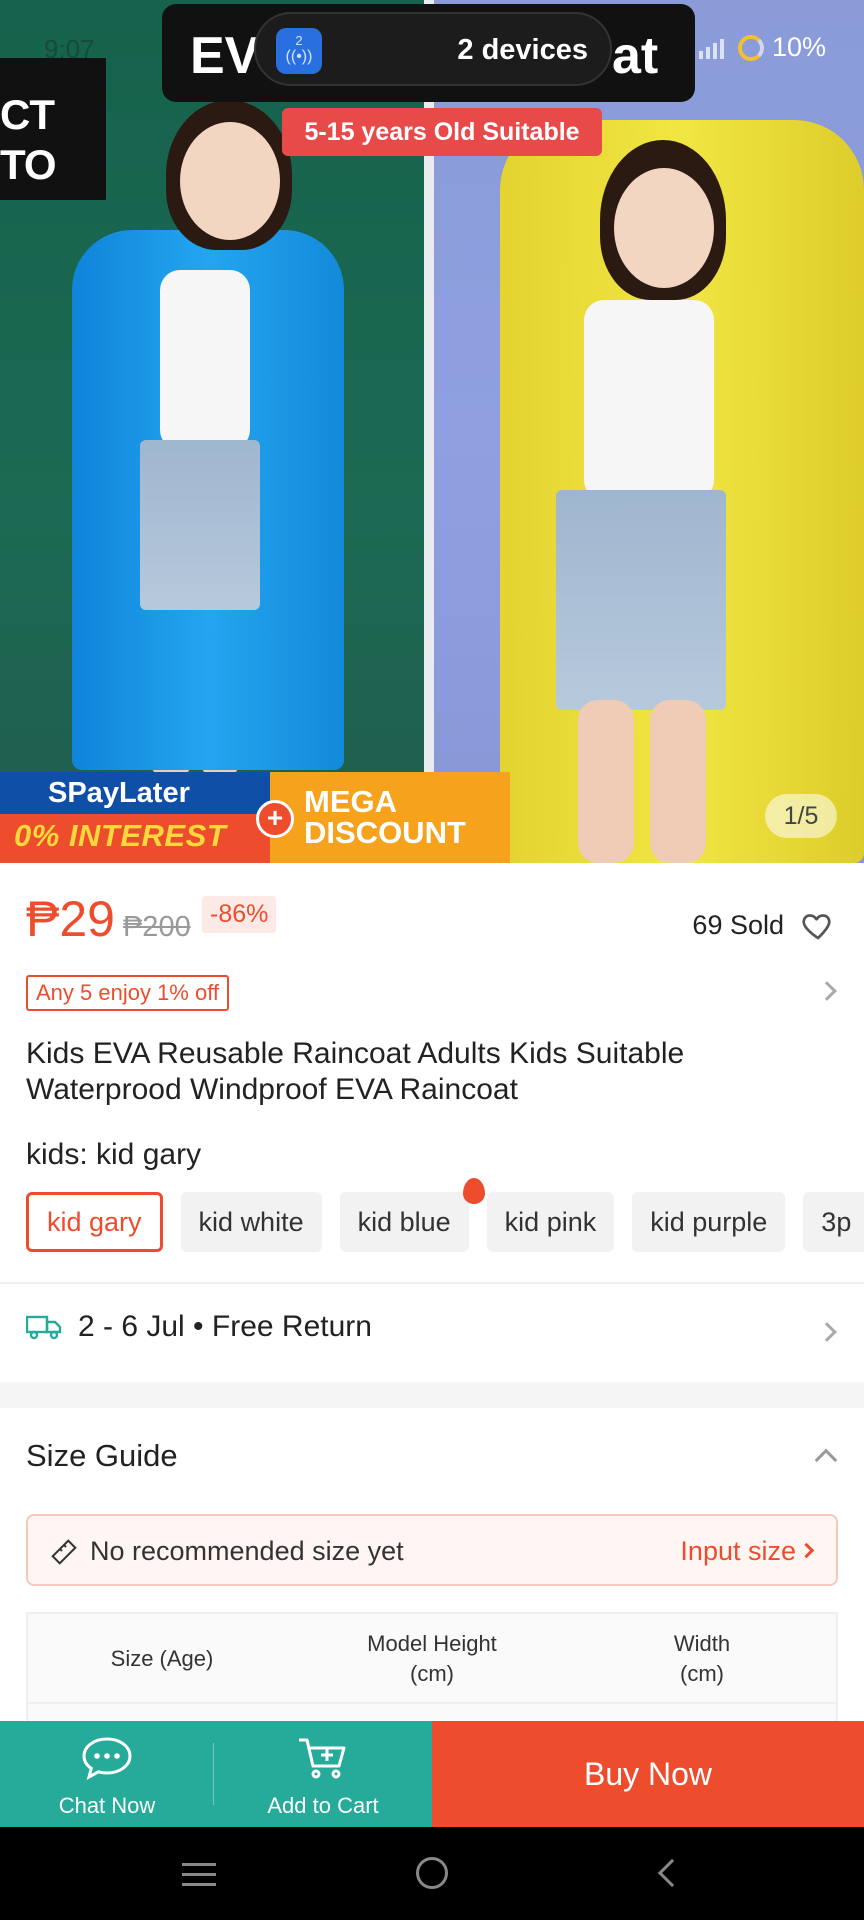 Image resolution: width=864 pixels, height=1920 pixels. I want to click on devices-badge: 2, so click(299, 40).